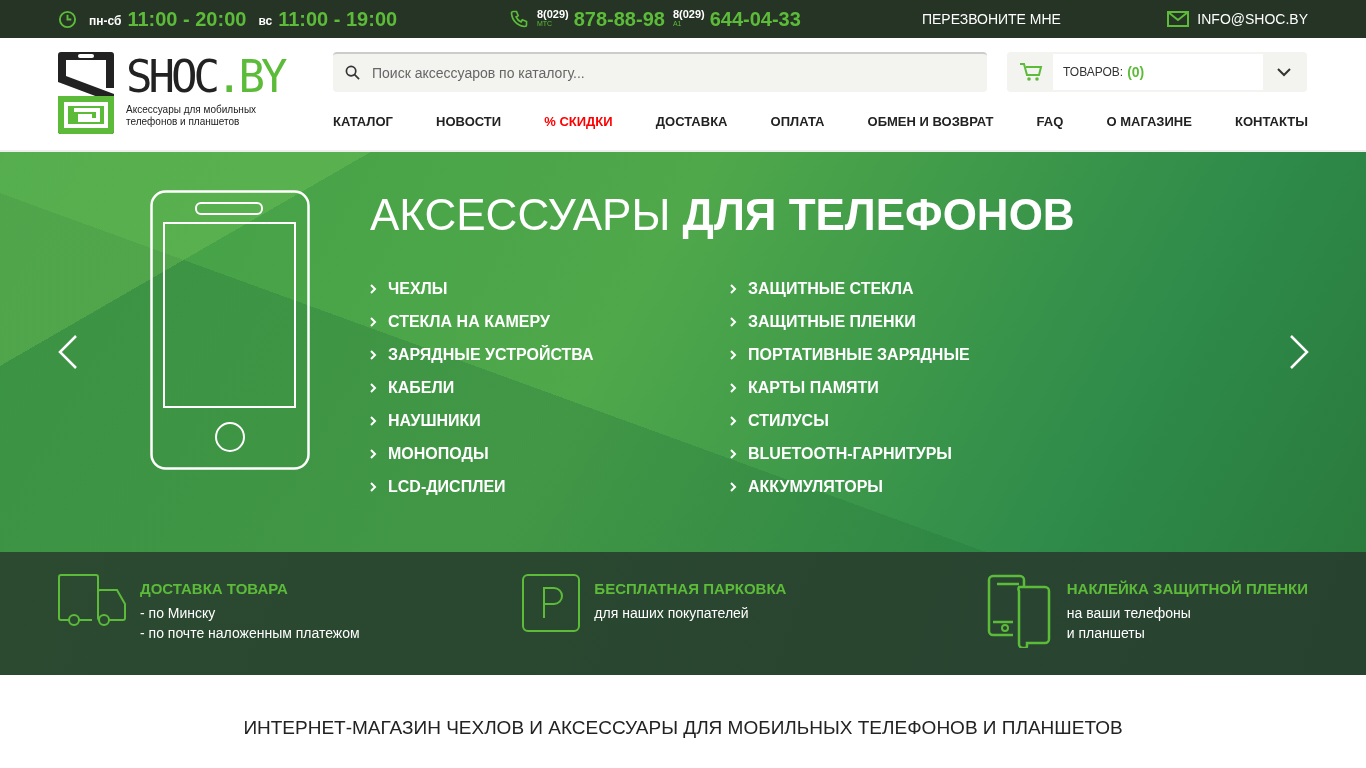 The height and width of the screenshot is (768, 1366). I want to click on feature-text: для наших покупателей, so click(672, 613).